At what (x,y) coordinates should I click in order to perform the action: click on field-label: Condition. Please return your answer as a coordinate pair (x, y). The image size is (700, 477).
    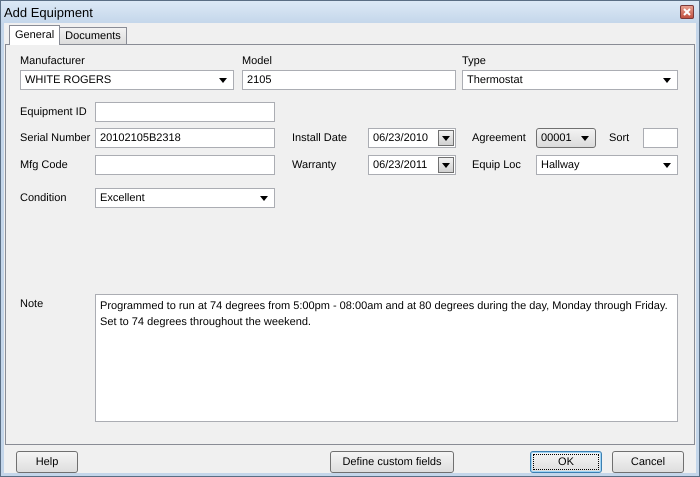
    Looking at the image, I should click on (44, 198).